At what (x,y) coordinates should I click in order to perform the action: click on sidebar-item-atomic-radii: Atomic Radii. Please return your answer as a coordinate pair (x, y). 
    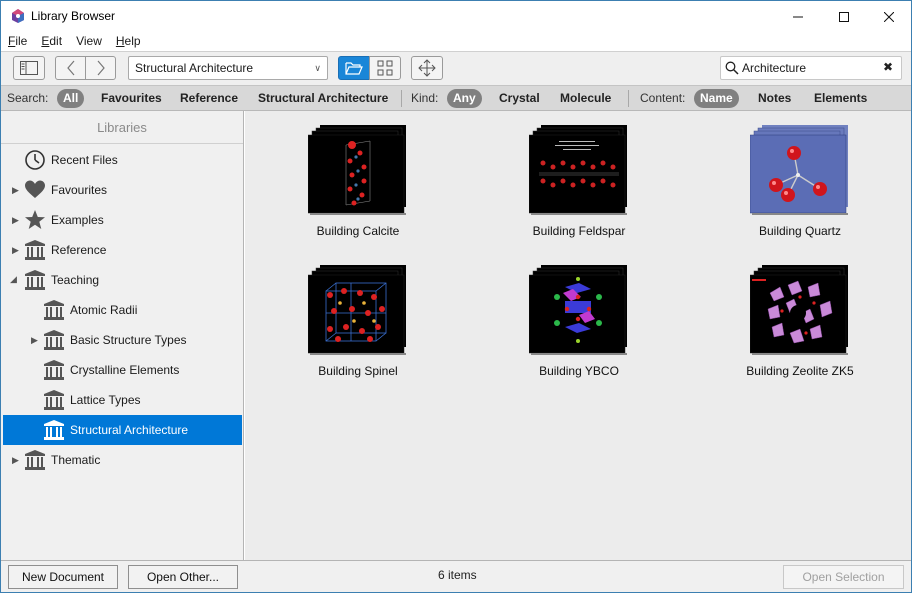
    Looking at the image, I should click on (122, 310).